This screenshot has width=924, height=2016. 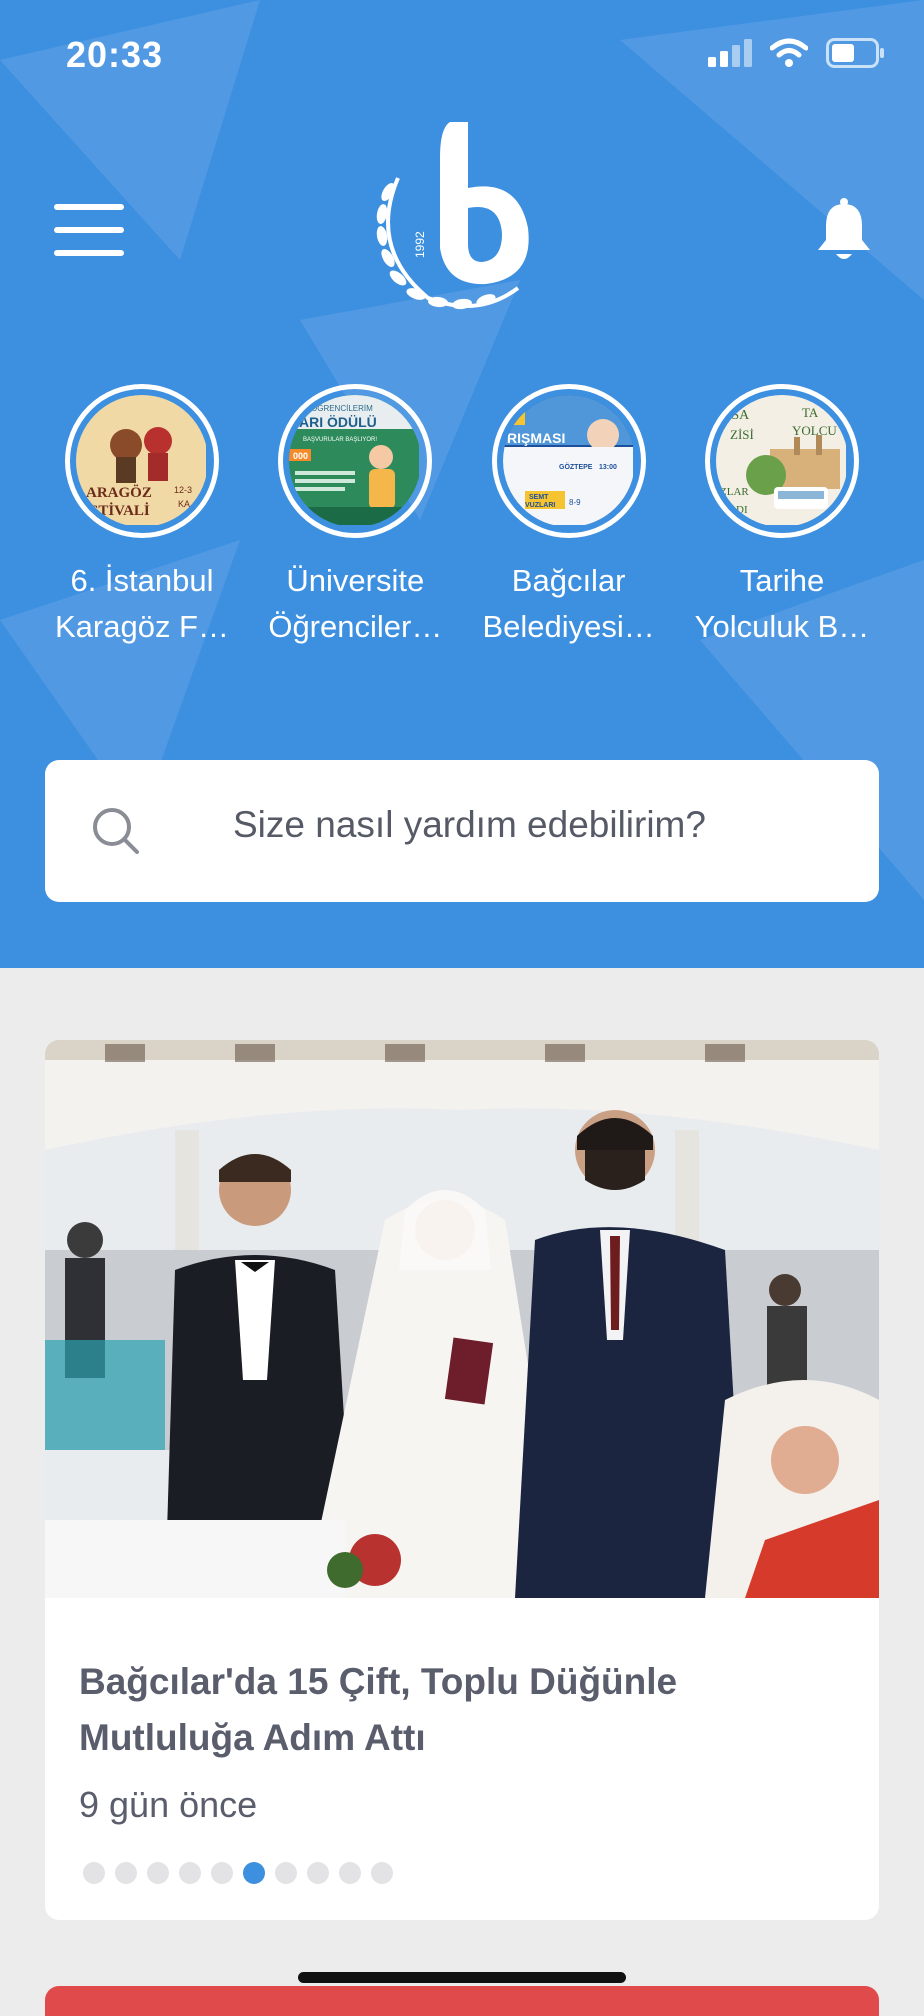 I want to click on story-label-line1: Üniversite, so click(x=355, y=580).